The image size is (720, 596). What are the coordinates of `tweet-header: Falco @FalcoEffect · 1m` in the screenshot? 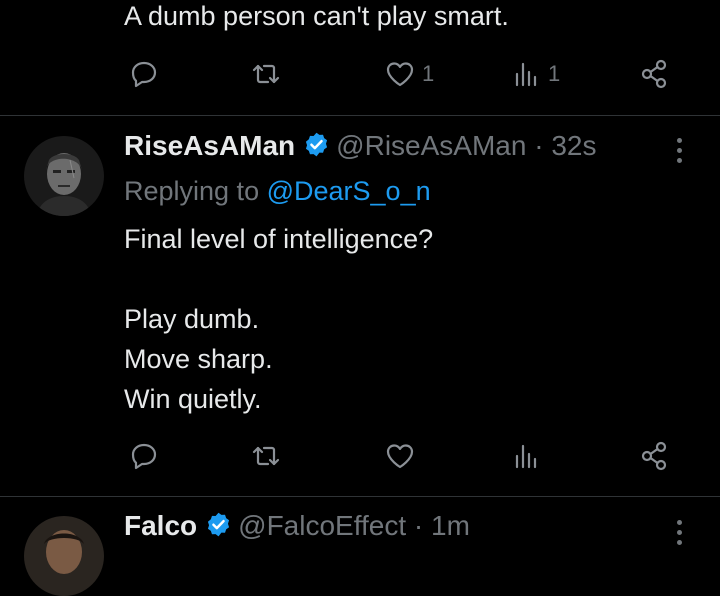 It's located at (297, 526).